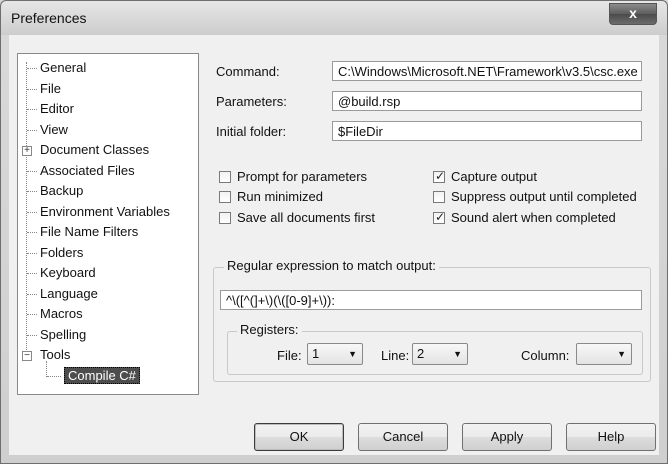  What do you see at coordinates (55, 355) in the screenshot?
I see `tree-item-tools: Tools` at bounding box center [55, 355].